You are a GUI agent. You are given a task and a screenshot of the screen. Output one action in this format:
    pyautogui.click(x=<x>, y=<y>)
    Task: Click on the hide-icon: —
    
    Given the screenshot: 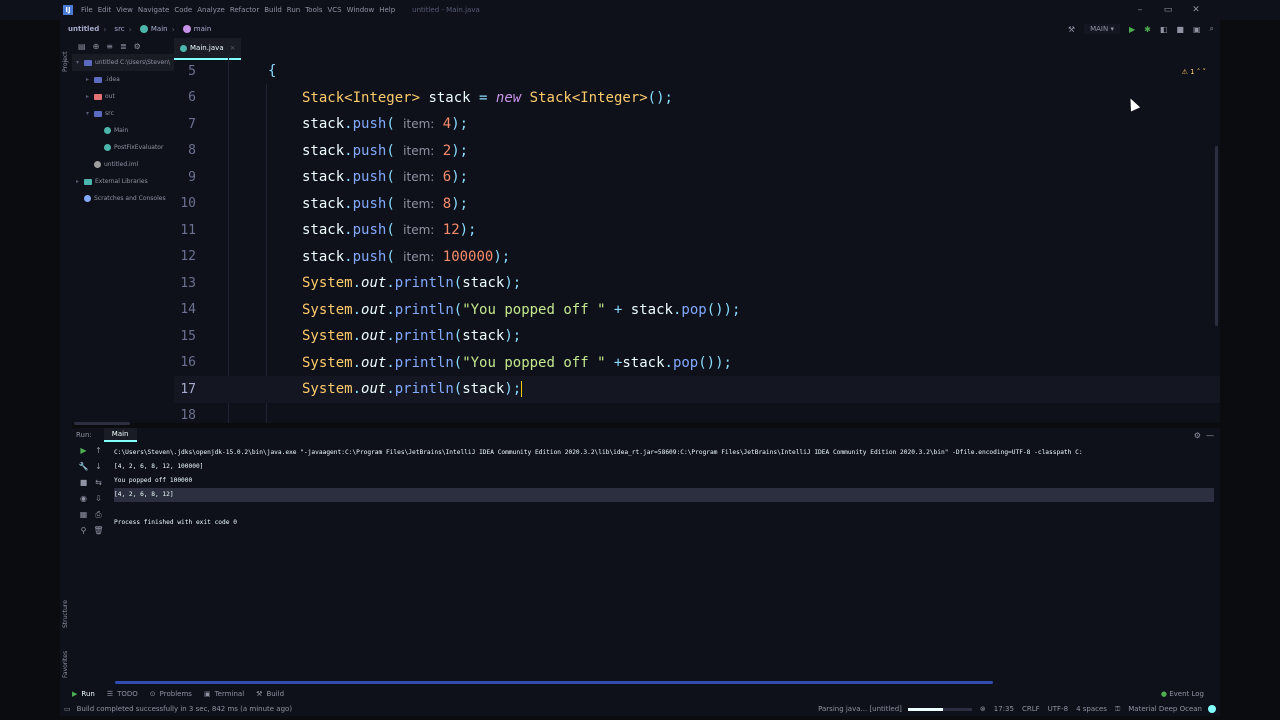 What is the action you would take?
    pyautogui.click(x=1210, y=435)
    